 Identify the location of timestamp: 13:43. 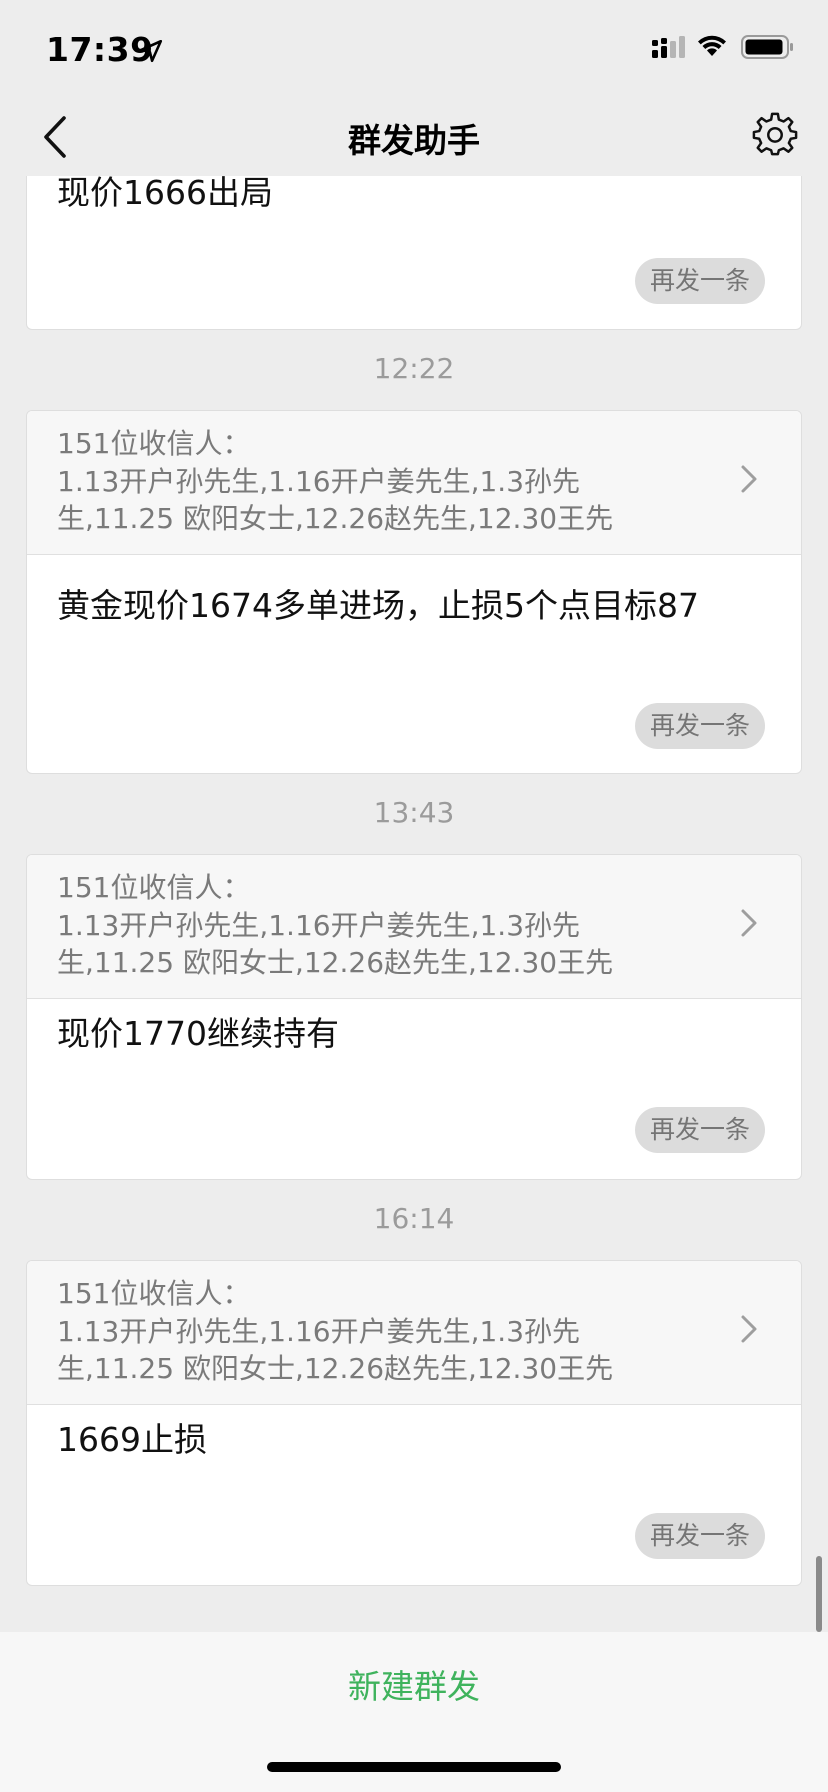
(414, 812).